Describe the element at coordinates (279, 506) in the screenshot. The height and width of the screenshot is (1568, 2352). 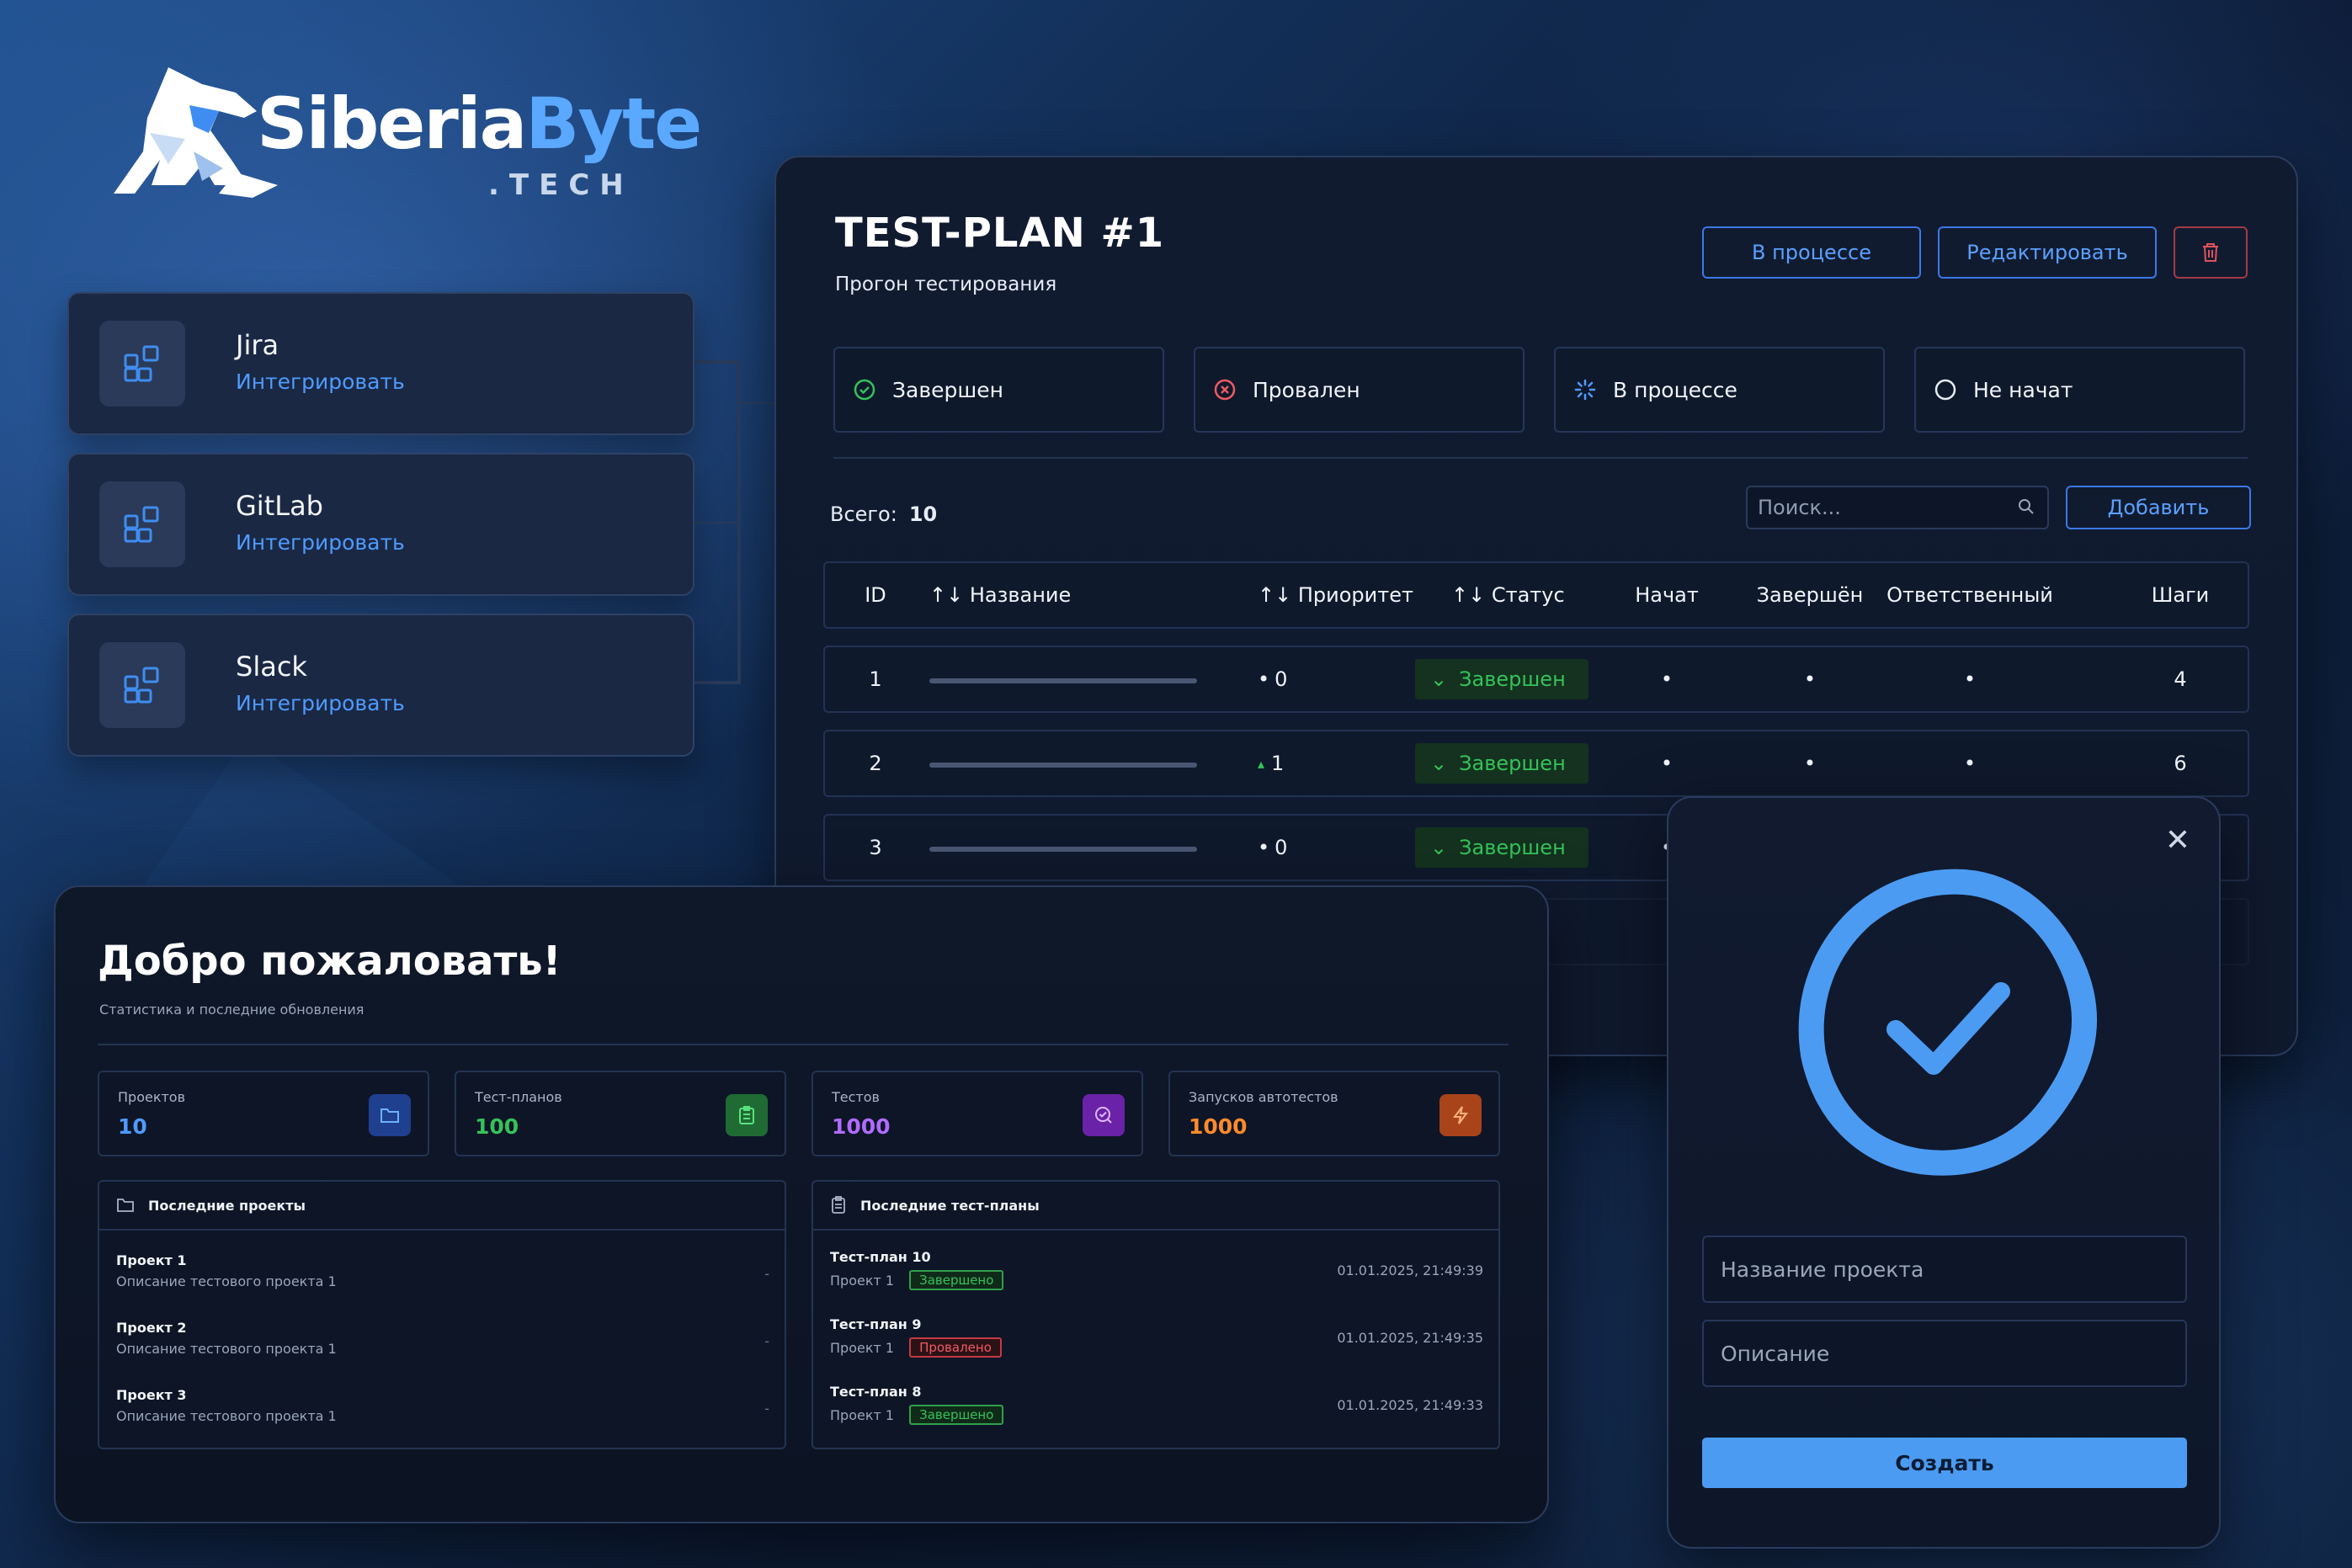
I see `integration-name: GitLab` at that location.